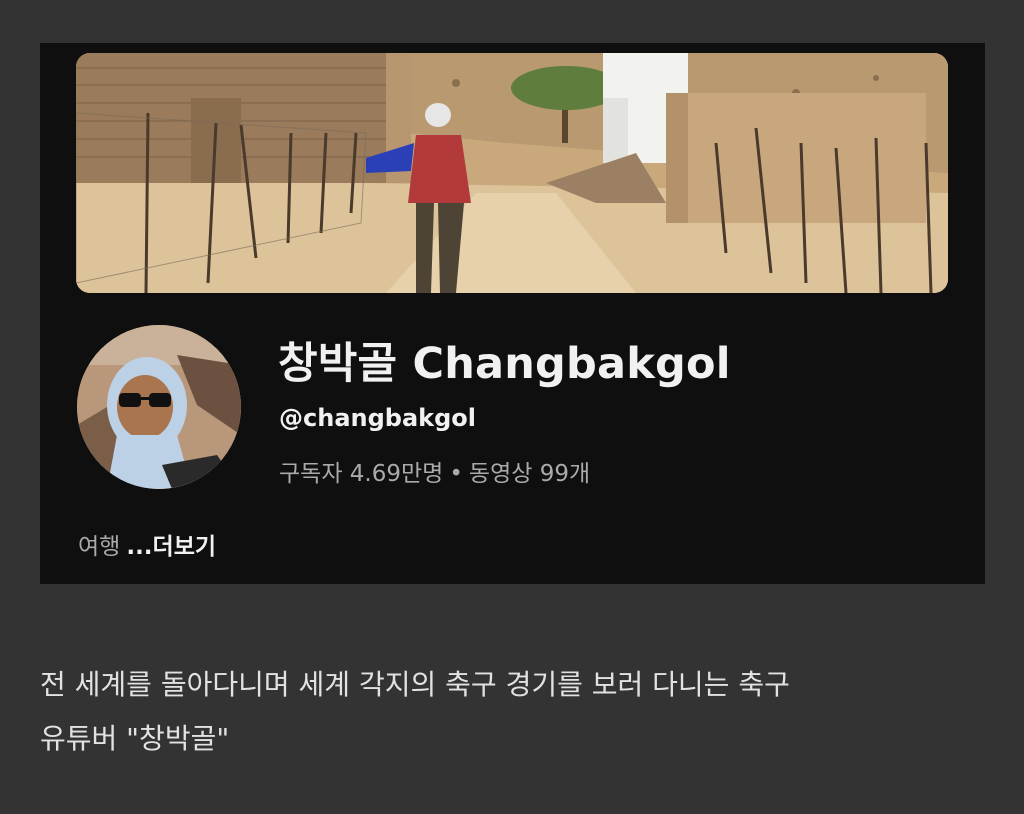  I want to click on caption-line-1: 전 세계를 돌아다니며 세계 각지의 축구 경기를 보러 다니는 축구, so click(415, 684).